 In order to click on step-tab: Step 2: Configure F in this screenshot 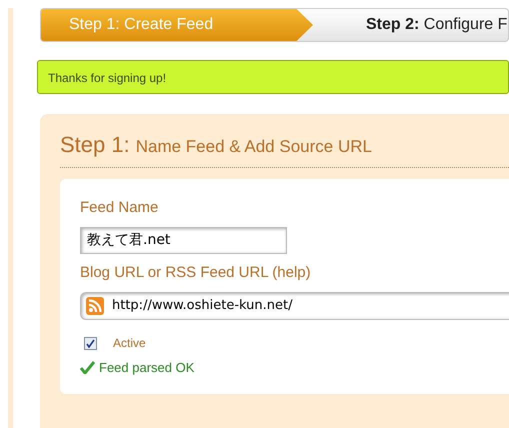, I will do `click(410, 25)`.